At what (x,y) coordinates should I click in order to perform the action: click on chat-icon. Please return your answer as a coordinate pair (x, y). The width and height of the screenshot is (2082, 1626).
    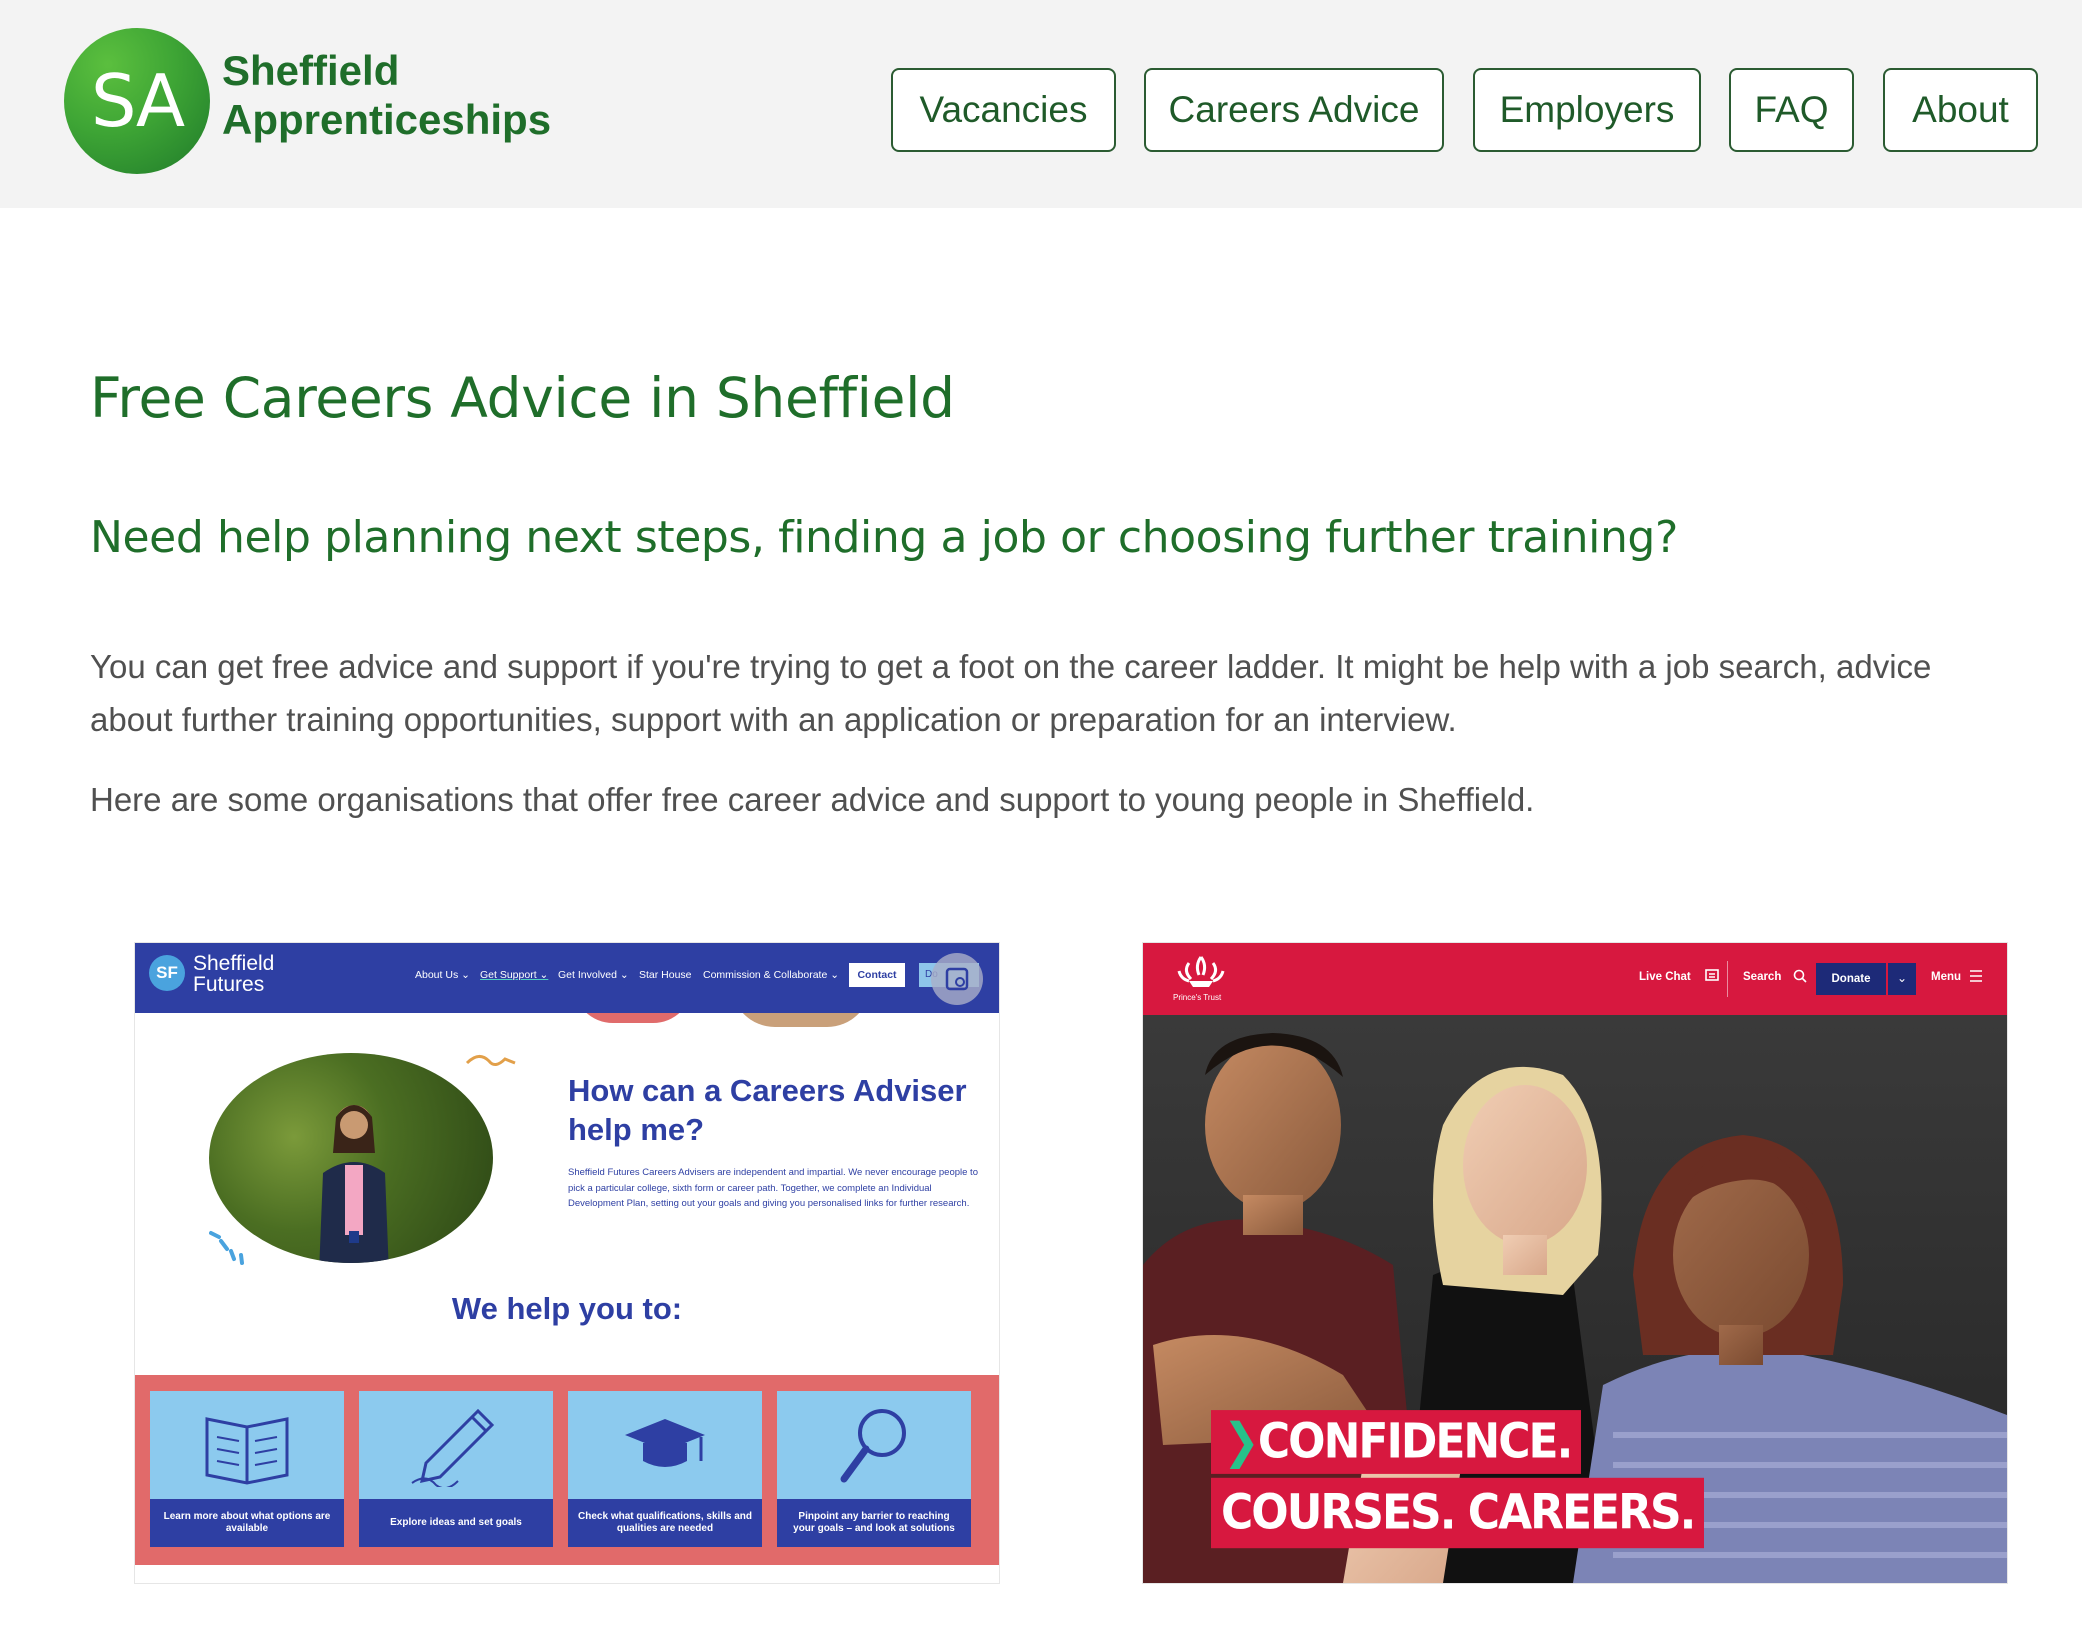
    Looking at the image, I should click on (1712, 975).